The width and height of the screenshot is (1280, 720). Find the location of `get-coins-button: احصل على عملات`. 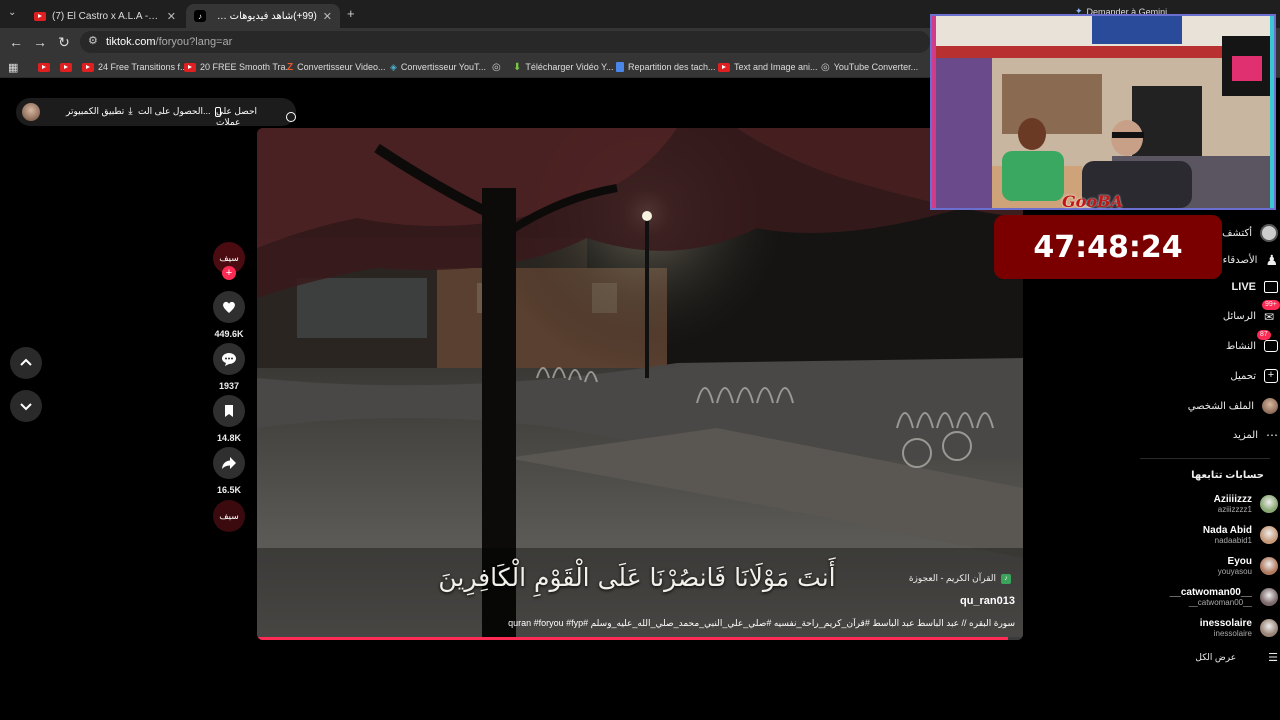

get-coins-button: احصل على عملات is located at coordinates (256, 117).